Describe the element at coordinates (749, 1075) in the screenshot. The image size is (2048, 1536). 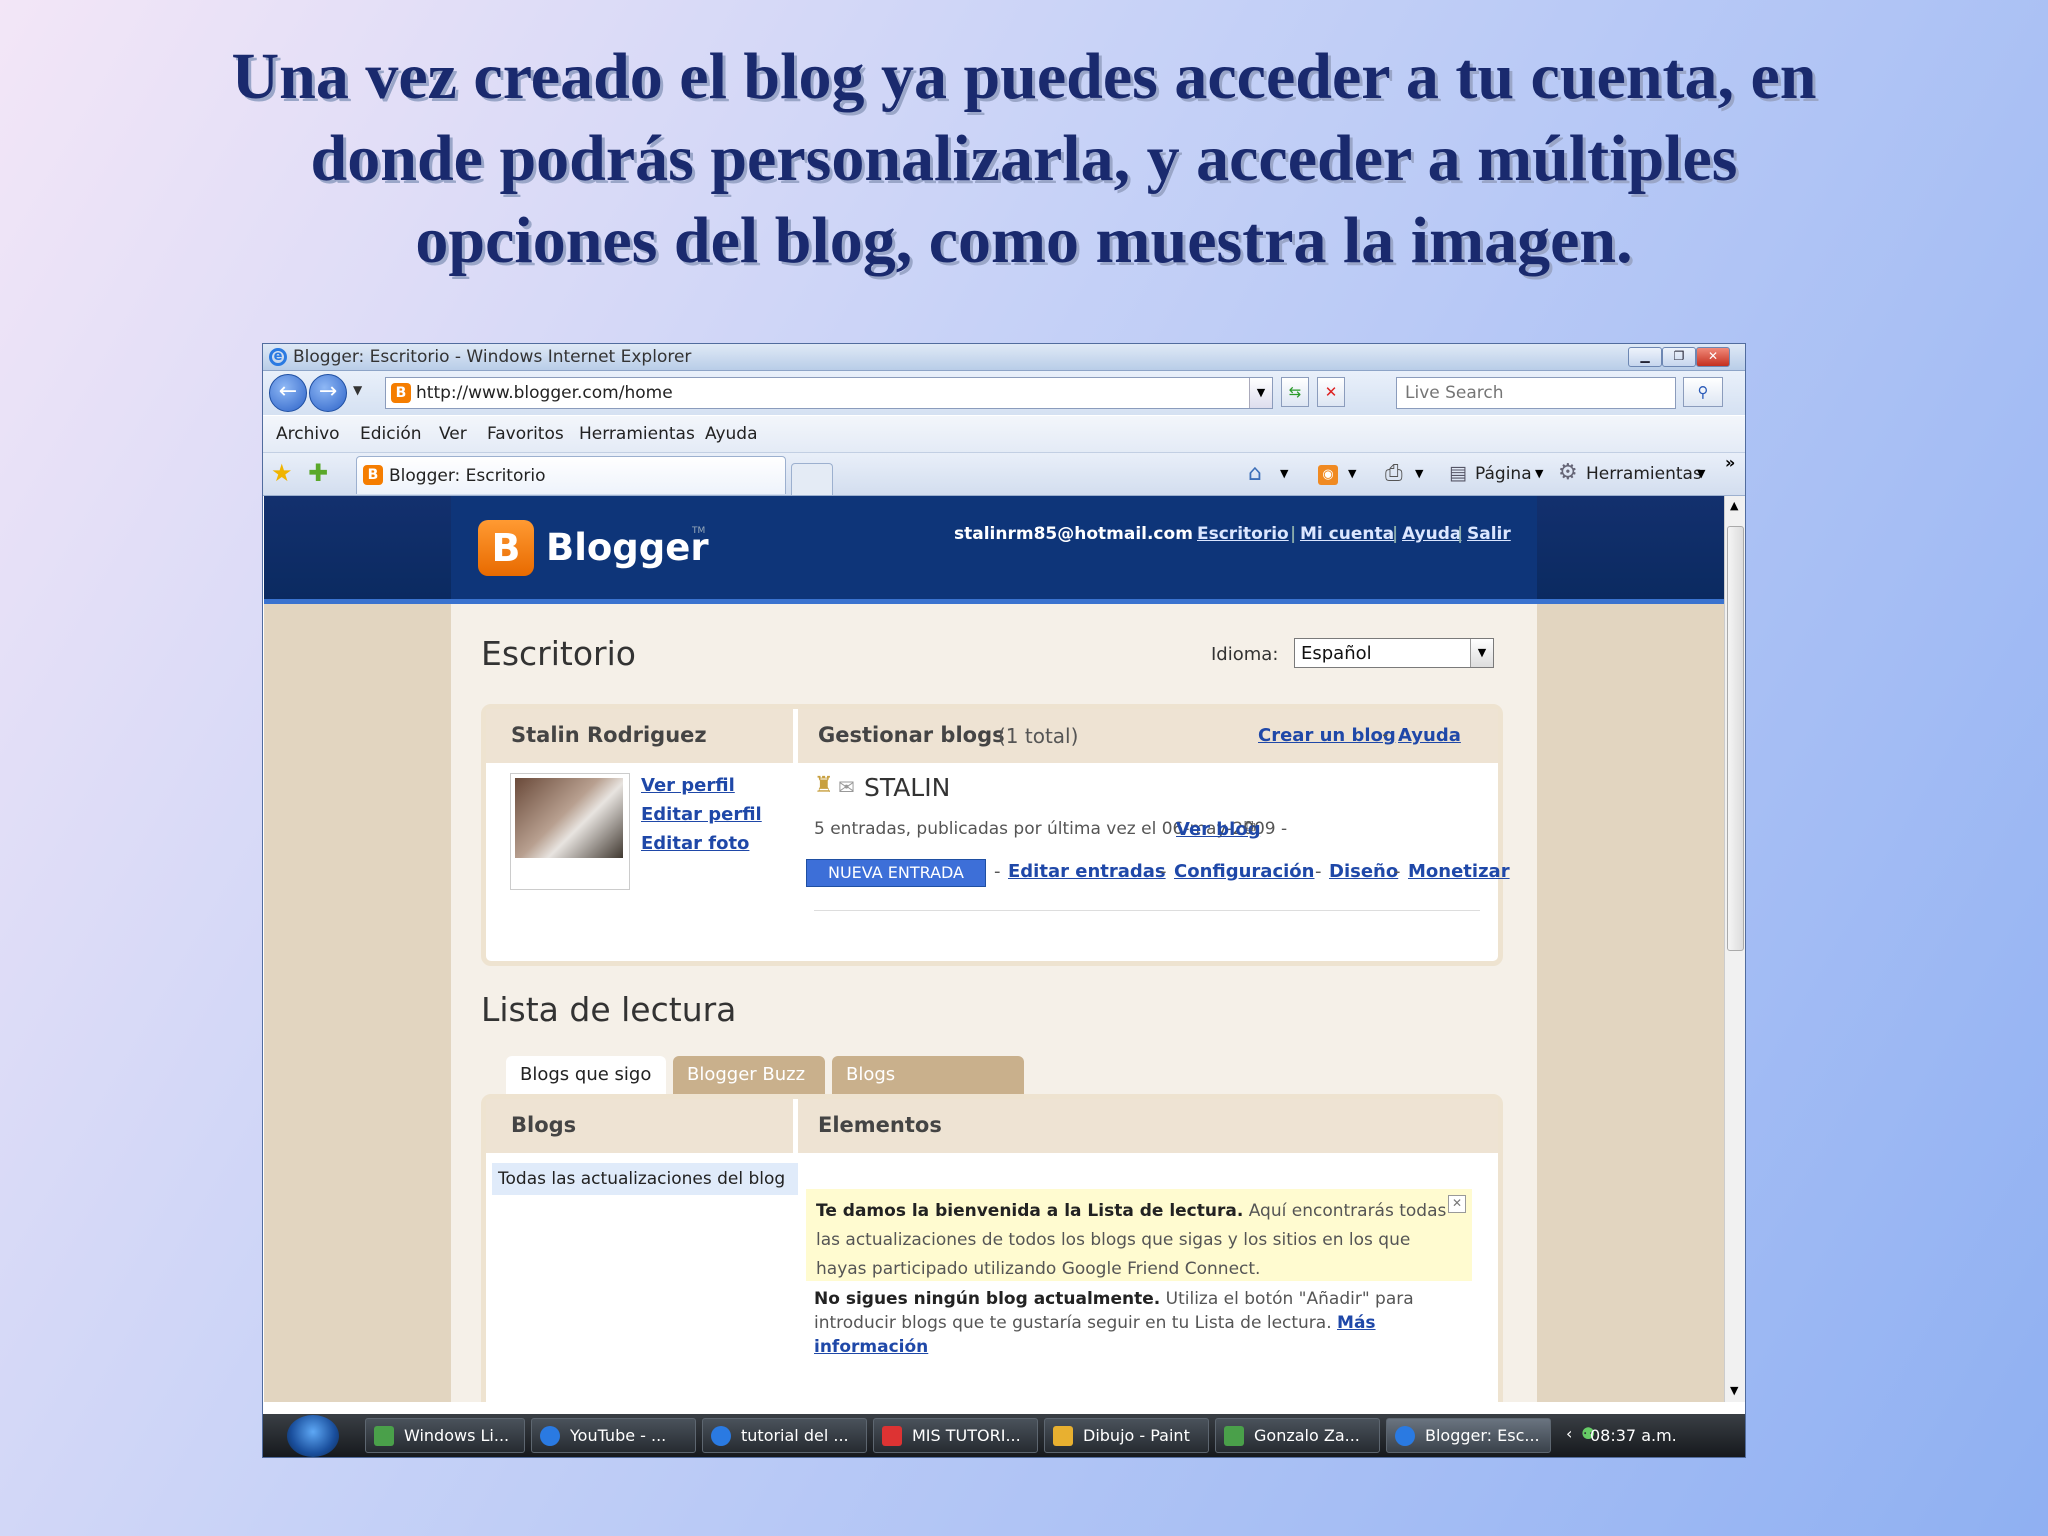
I see `tab-blogger-buzz: Blogger Buzz` at that location.